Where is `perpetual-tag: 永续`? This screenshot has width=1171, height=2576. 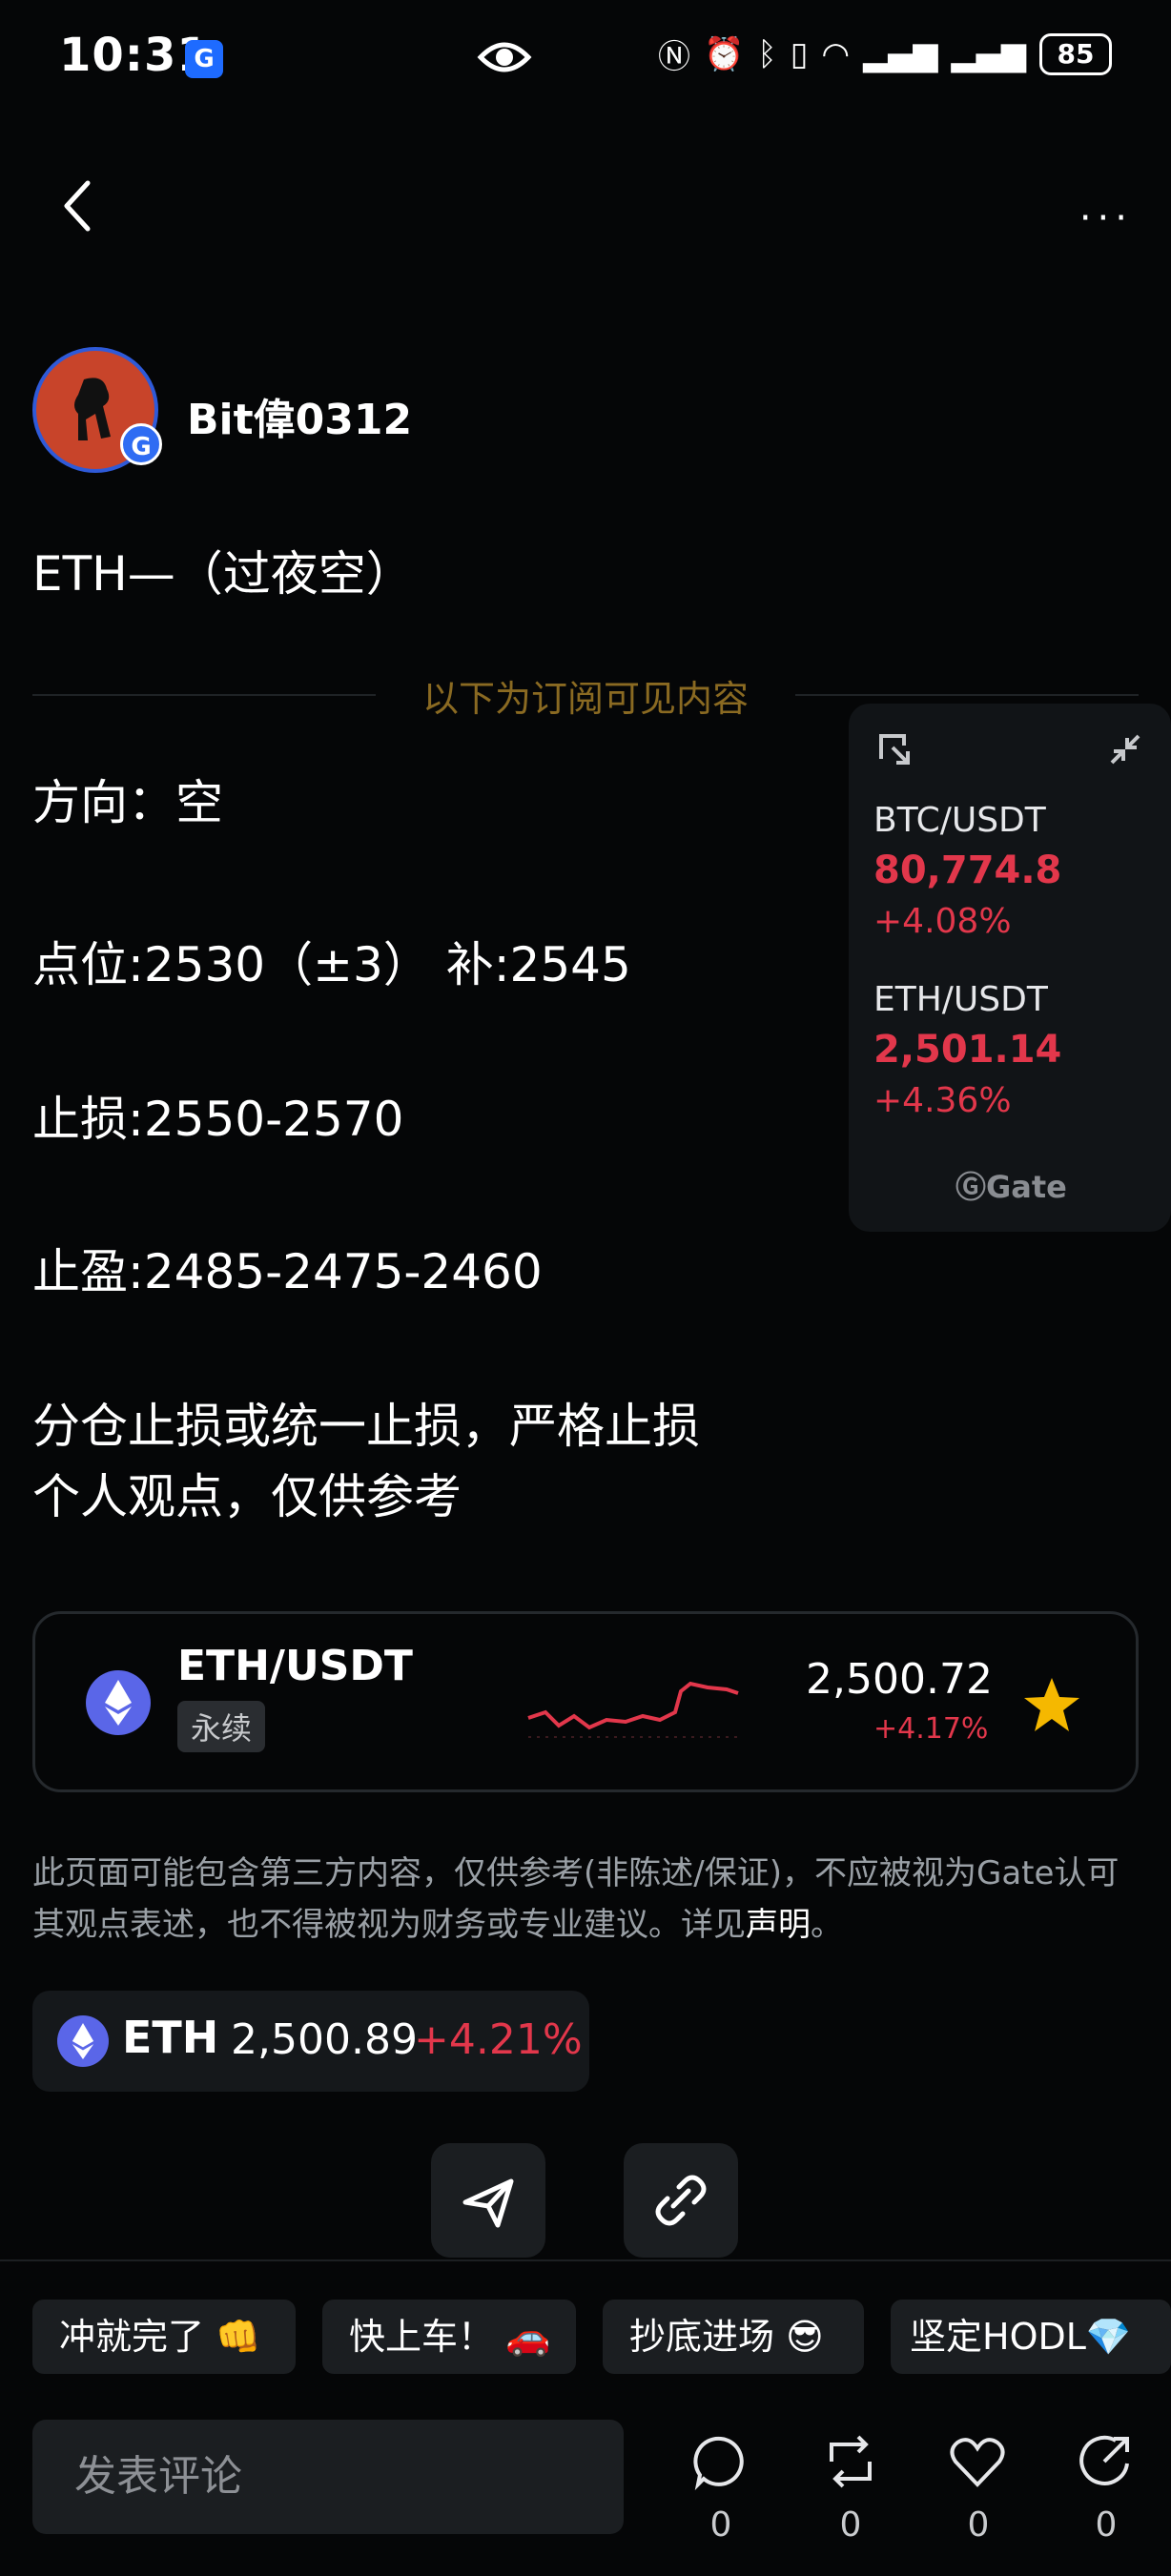
perpetual-tag: 永续 is located at coordinates (221, 1726).